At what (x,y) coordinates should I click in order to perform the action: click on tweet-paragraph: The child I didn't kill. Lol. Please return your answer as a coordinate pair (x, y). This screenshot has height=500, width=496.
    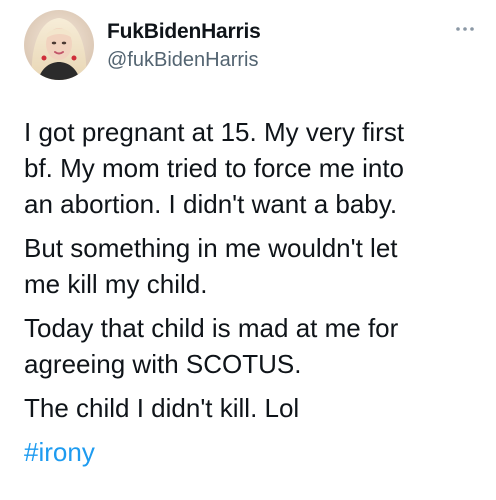
    Looking at the image, I should click on (250, 408).